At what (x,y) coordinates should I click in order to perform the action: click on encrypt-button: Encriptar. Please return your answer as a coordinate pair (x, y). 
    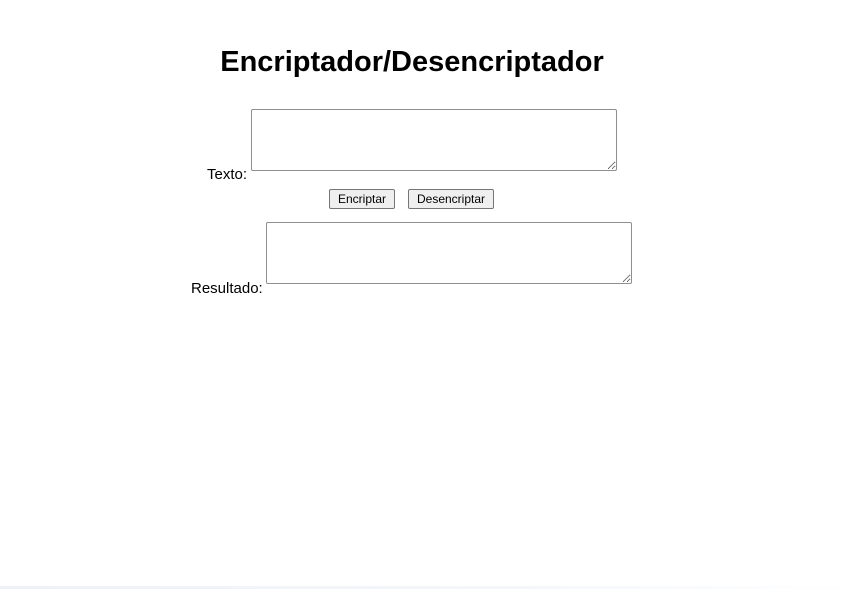
    Looking at the image, I should click on (362, 199).